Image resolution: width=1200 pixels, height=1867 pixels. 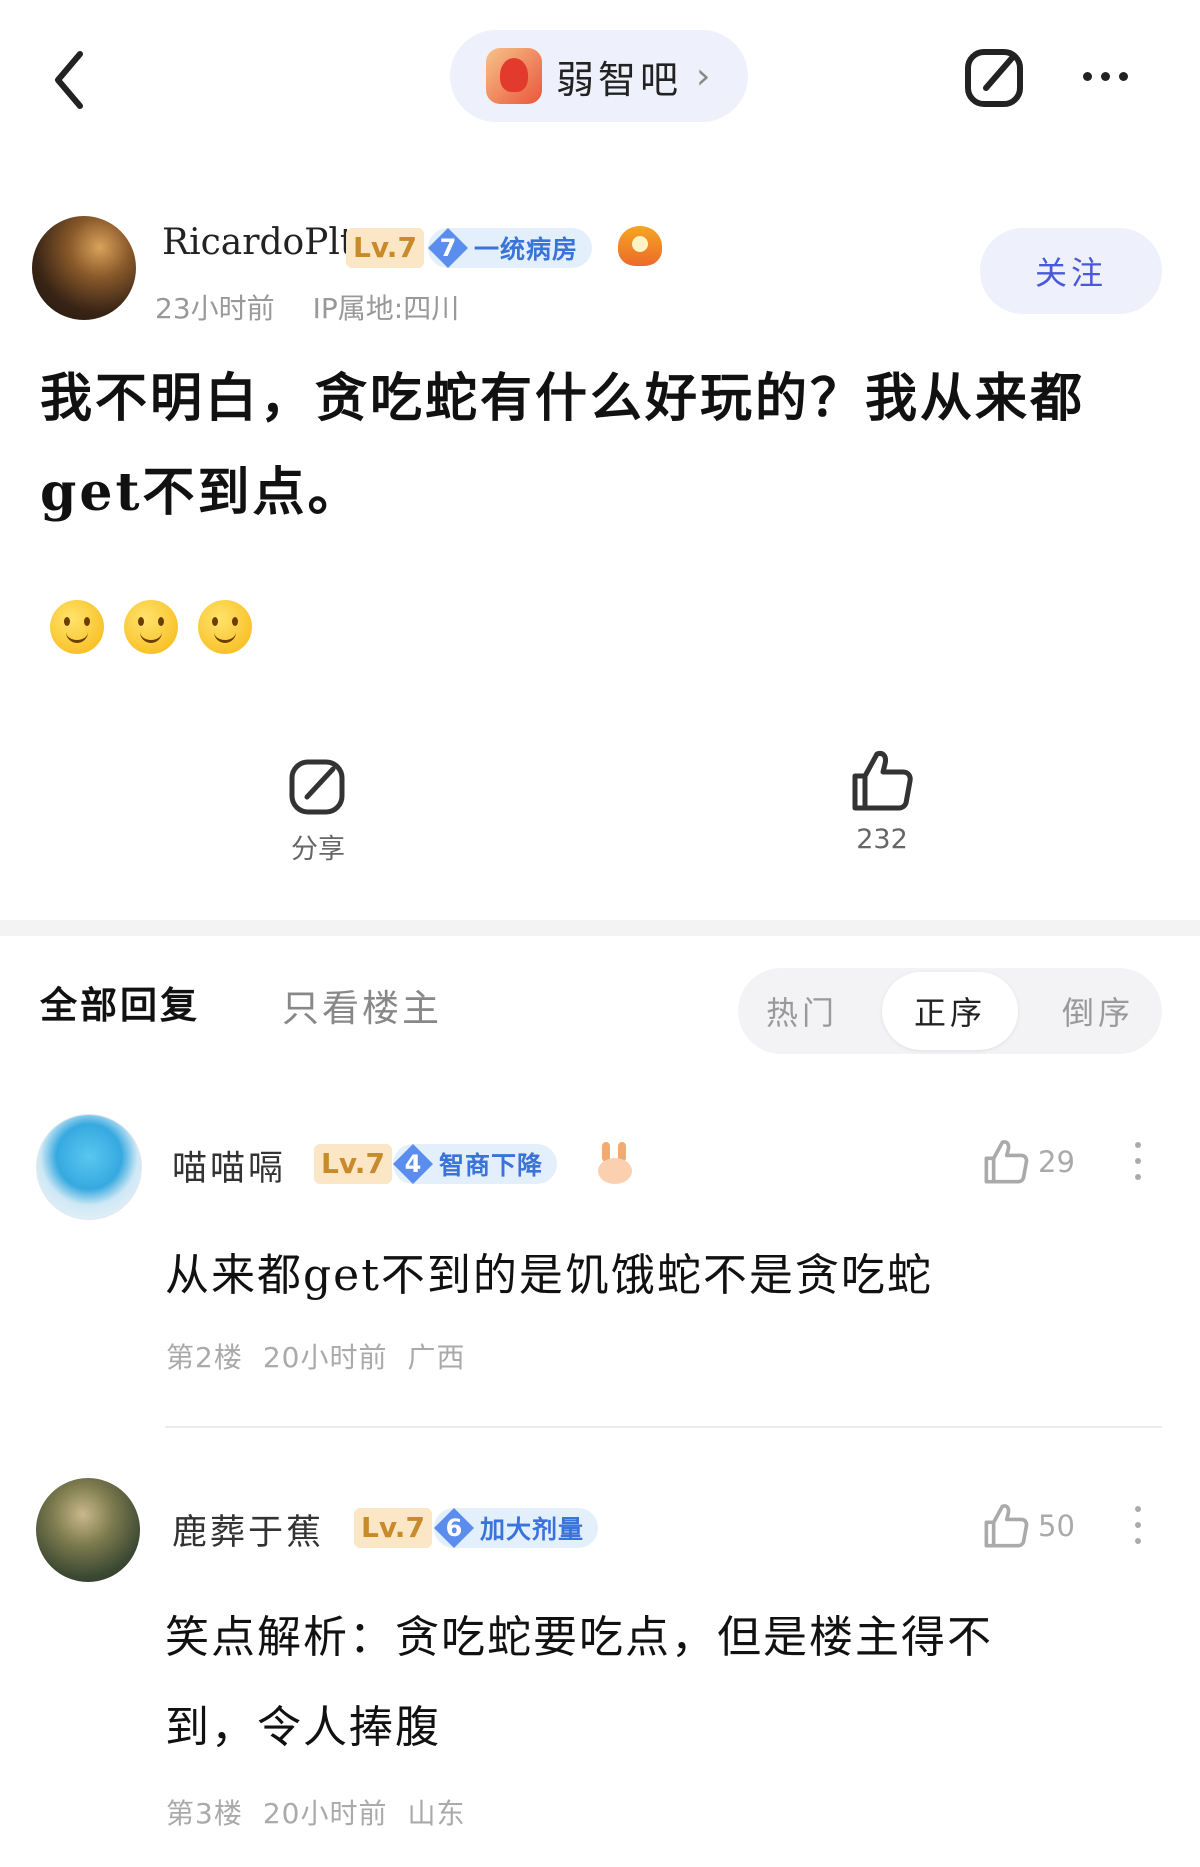 What do you see at coordinates (436, 1357) in the screenshot?
I see `comment-location: 广西` at bounding box center [436, 1357].